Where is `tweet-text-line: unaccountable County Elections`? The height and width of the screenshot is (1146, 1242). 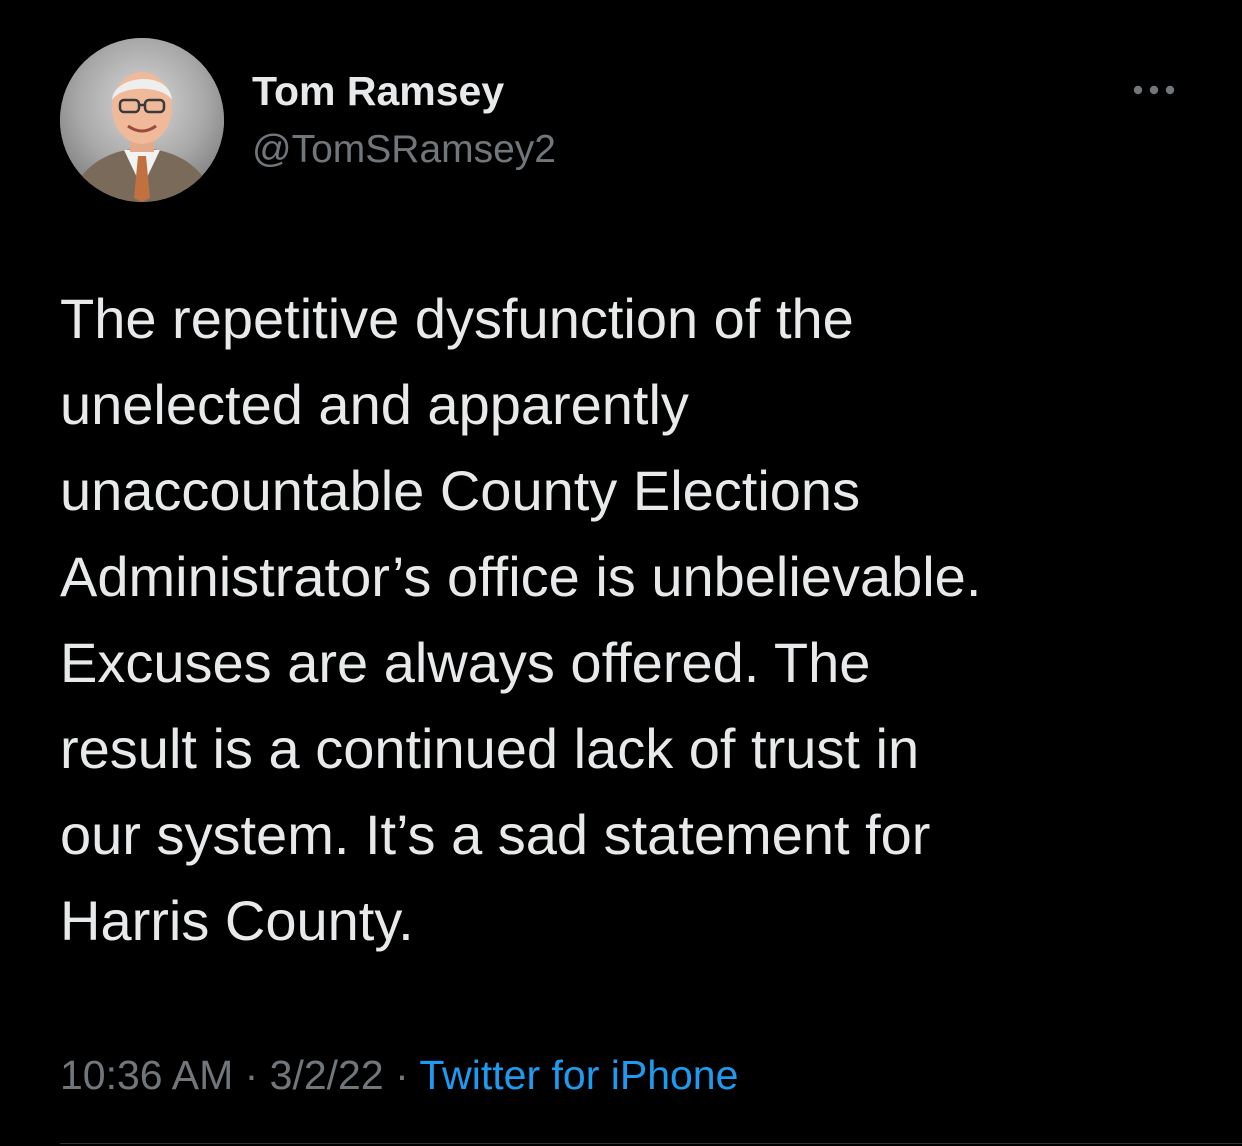 tweet-text-line: unaccountable County Elections is located at coordinates (460, 490).